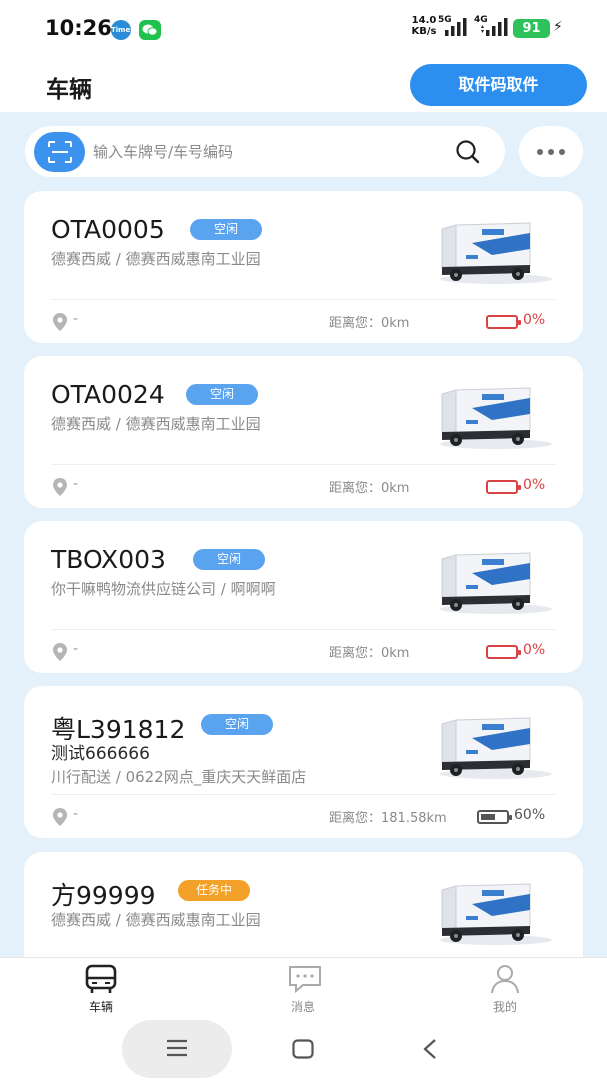  I want to click on home-icon, so click(303, 1049).